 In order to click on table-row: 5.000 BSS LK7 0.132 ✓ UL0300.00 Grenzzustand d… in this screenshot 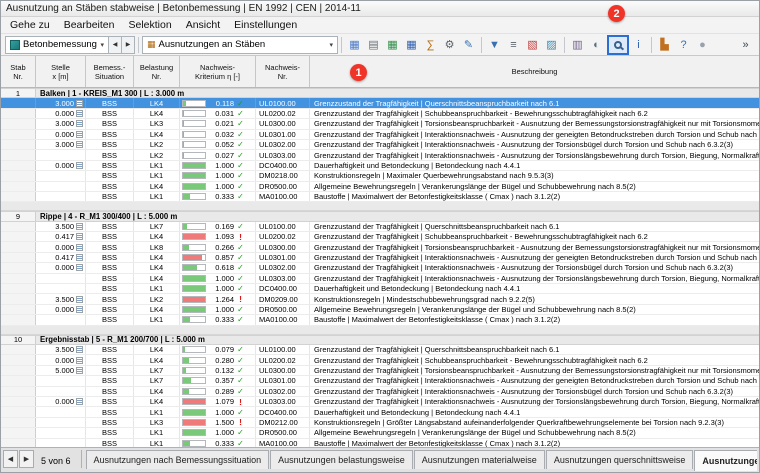, I will do `click(380, 371)`.